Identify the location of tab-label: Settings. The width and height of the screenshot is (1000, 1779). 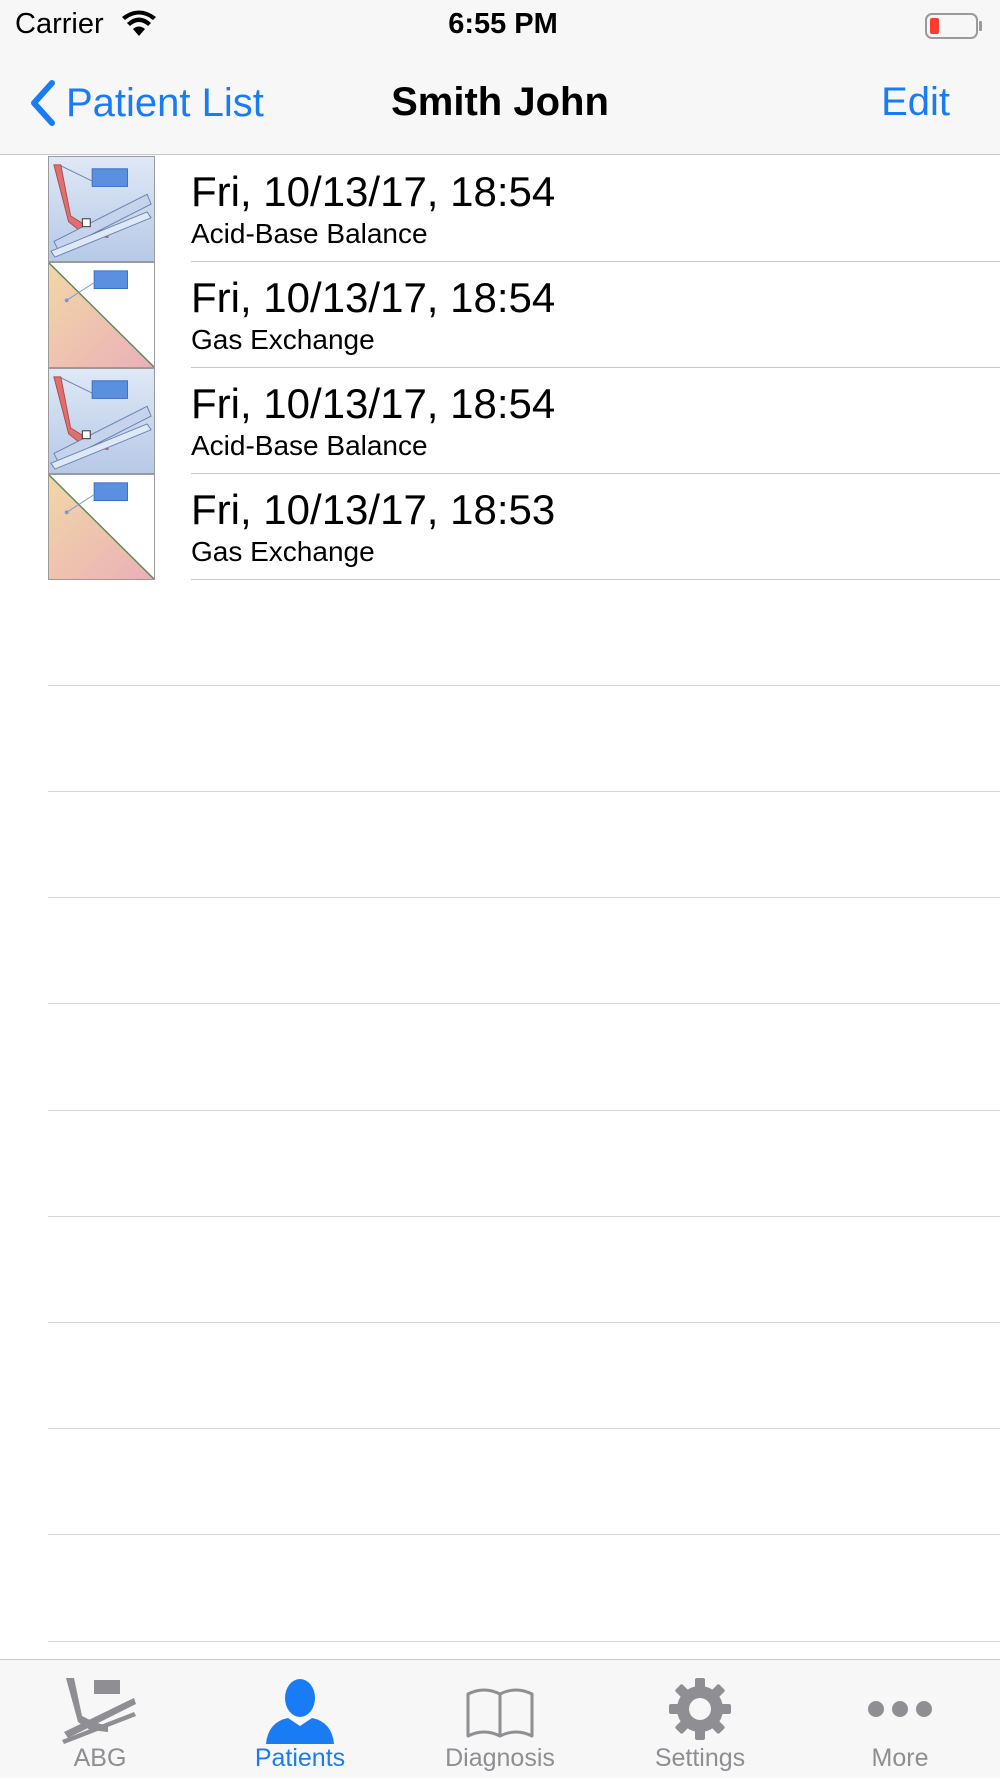
(700, 1758).